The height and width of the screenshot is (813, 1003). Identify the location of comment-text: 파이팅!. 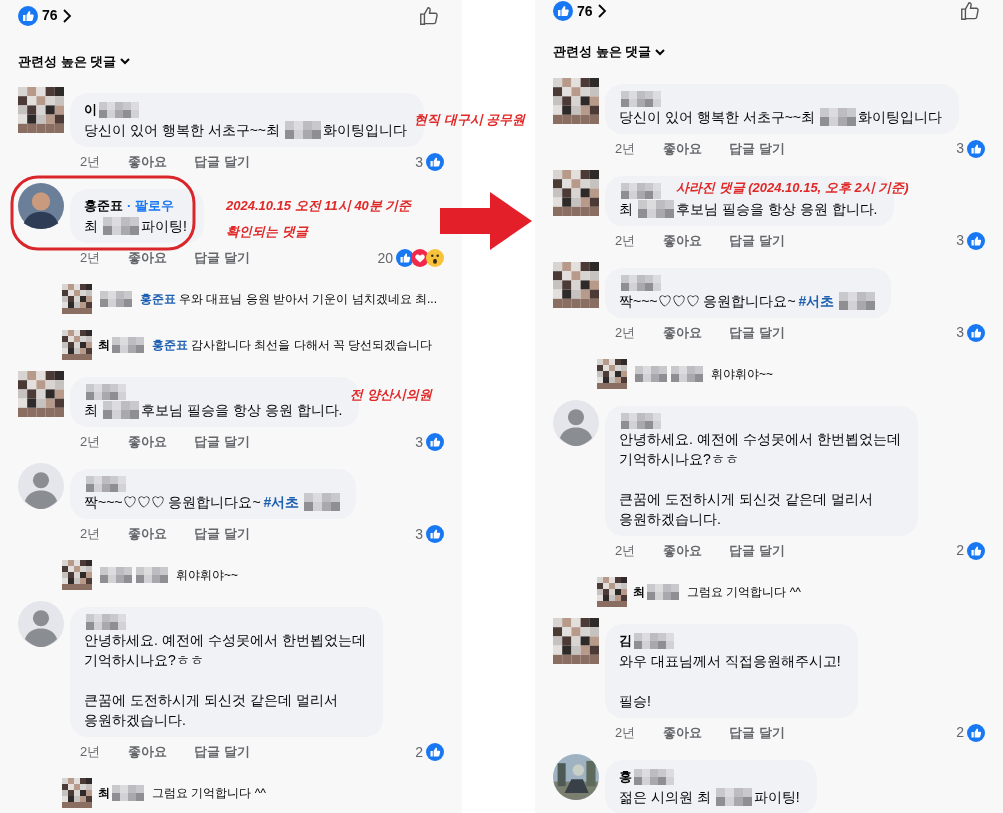
(776, 797).